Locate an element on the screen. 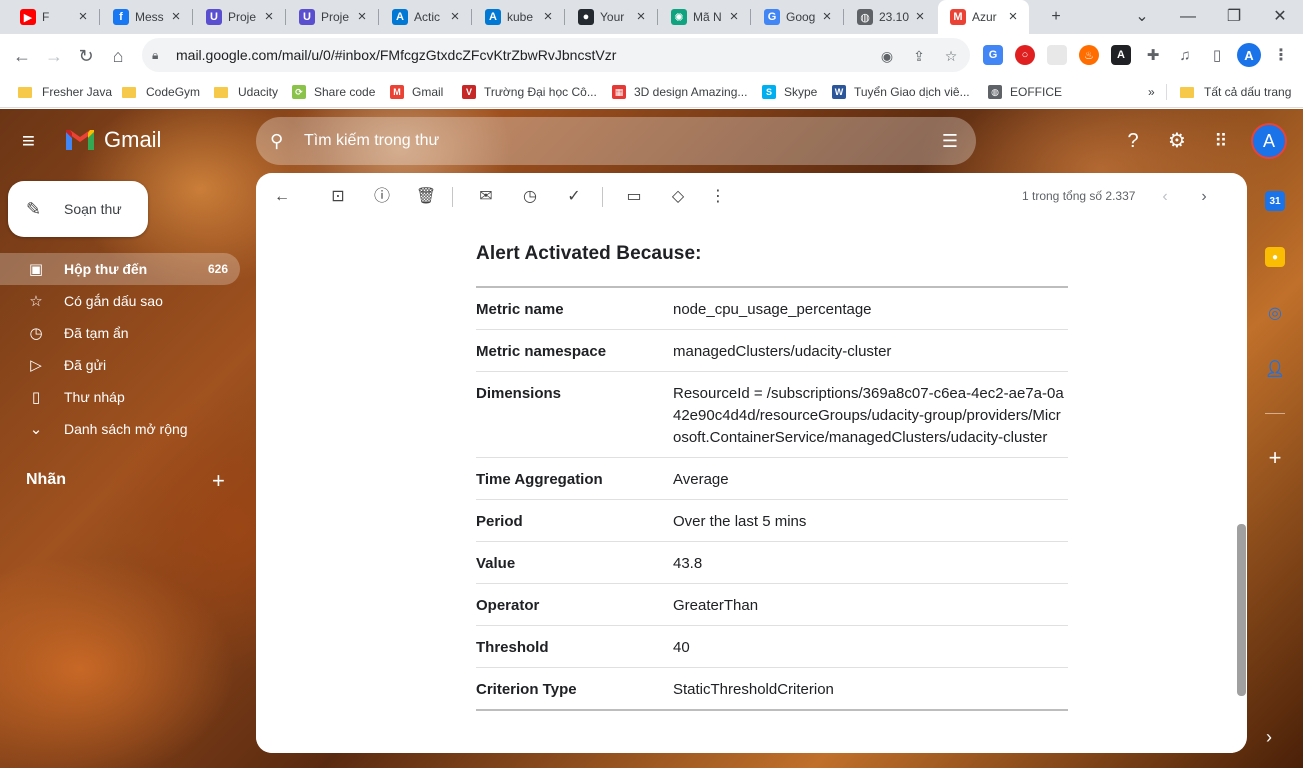  alert-detail-value: managedClusters/udacity-cluster is located at coordinates (870, 350).